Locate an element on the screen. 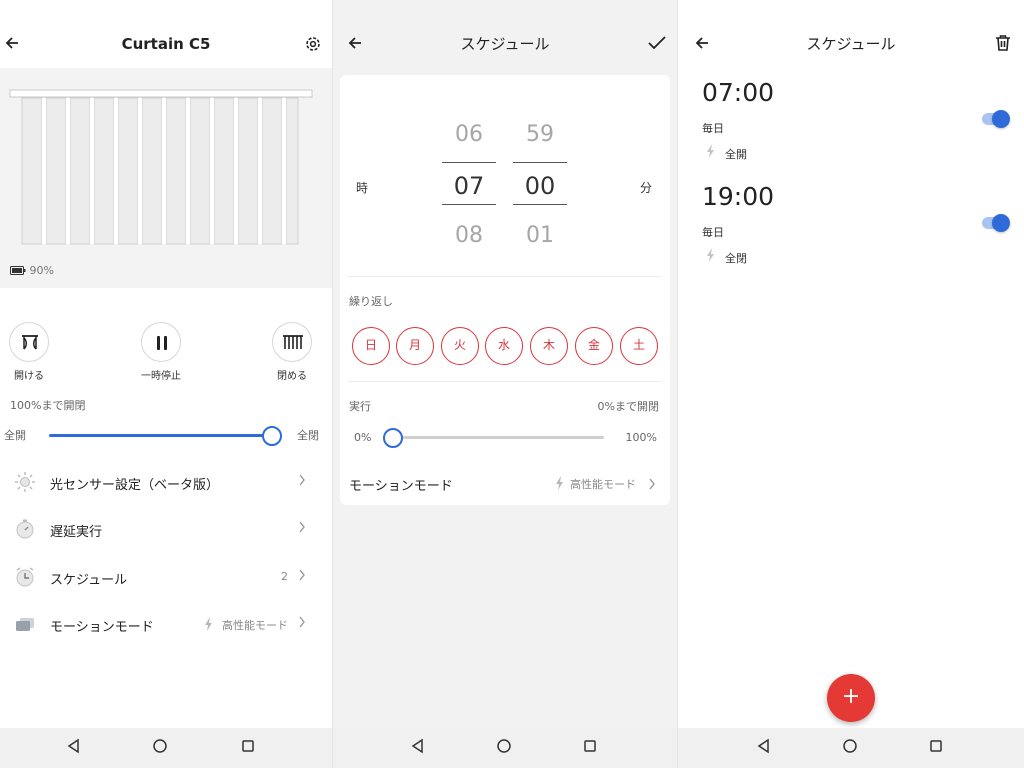 The width and height of the screenshot is (1024, 768). open-button is located at coordinates (29, 342).